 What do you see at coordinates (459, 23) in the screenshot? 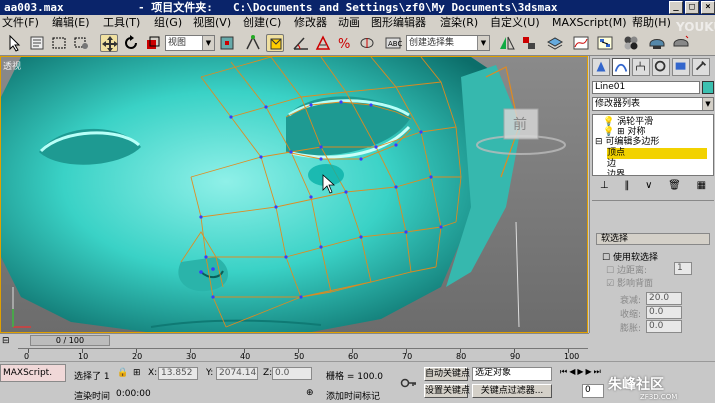
I see `menu-rendering: 渲染(R)` at bounding box center [459, 23].